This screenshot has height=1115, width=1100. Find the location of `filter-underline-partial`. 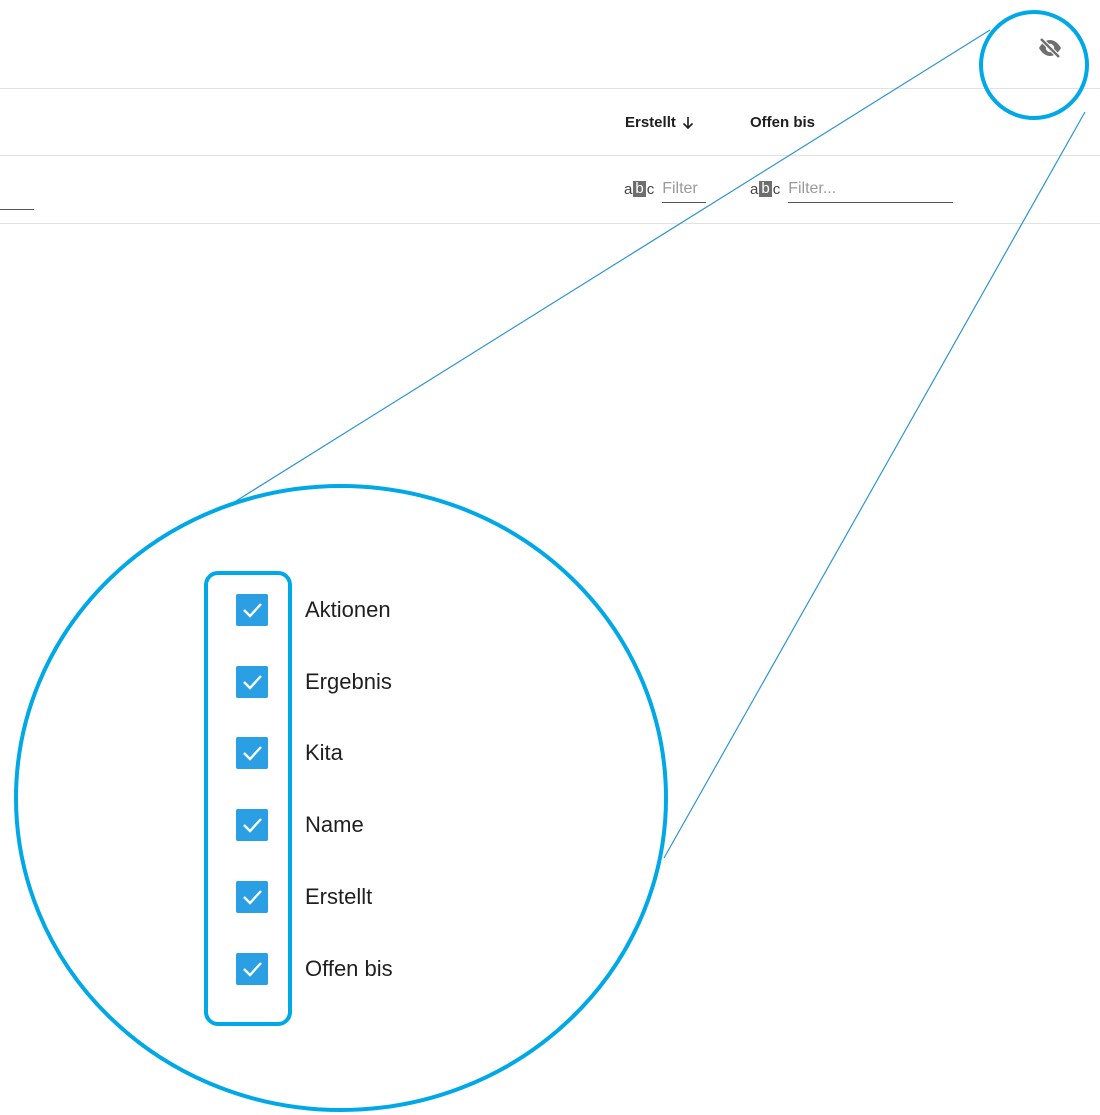

filter-underline-partial is located at coordinates (17, 209).